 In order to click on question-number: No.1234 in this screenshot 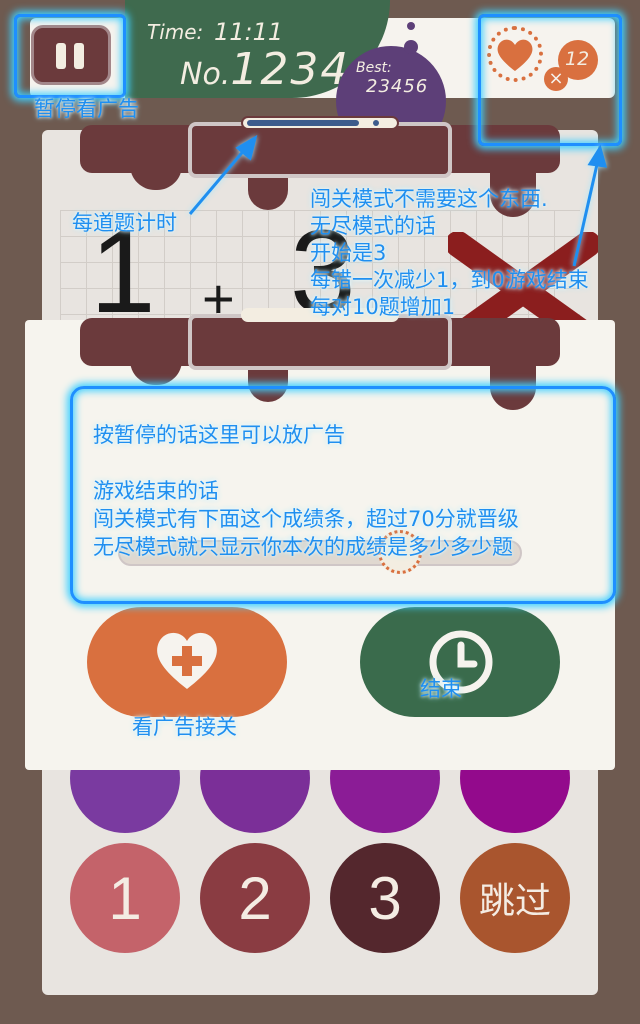, I will do `click(265, 69)`.